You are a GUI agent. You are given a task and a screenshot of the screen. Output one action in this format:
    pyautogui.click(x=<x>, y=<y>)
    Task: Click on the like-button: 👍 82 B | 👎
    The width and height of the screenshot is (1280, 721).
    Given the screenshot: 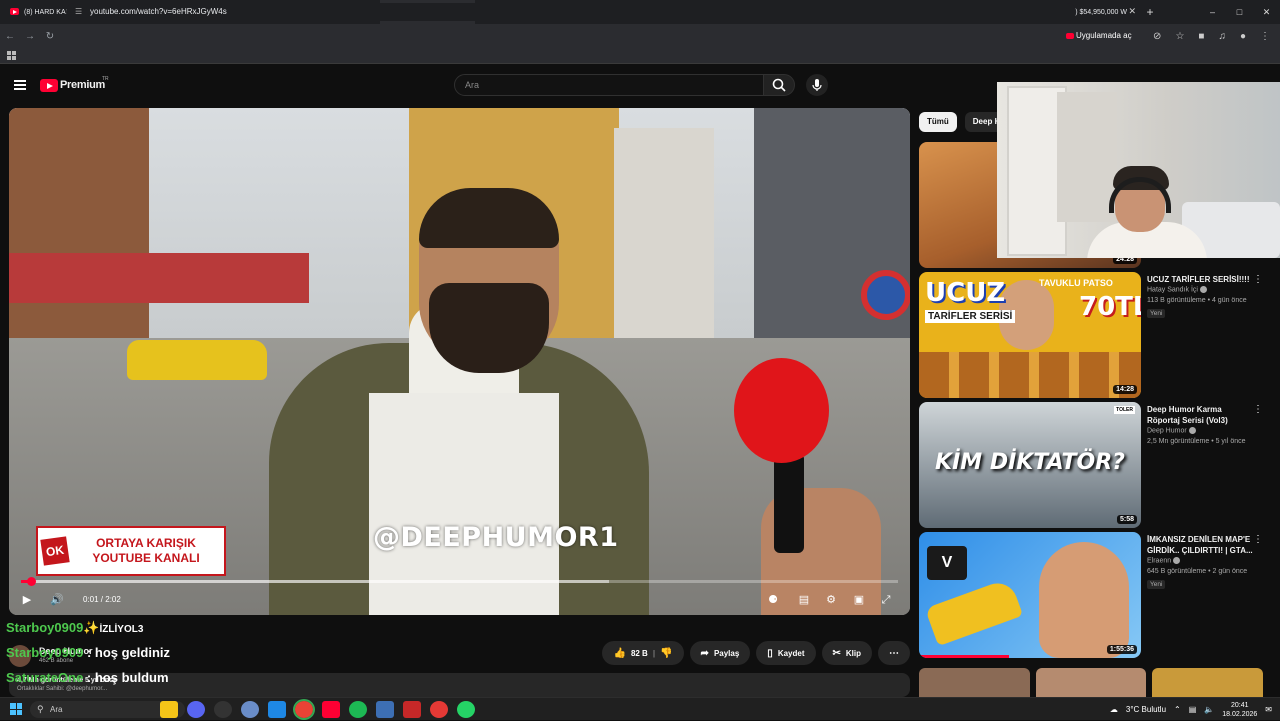 What is the action you would take?
    pyautogui.click(x=643, y=653)
    